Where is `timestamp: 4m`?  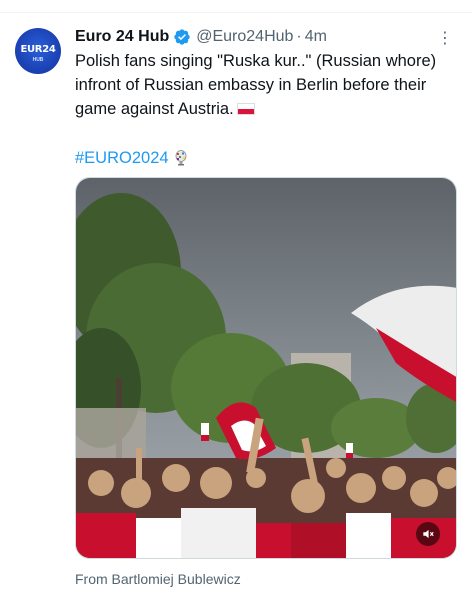 timestamp: 4m is located at coordinates (316, 37).